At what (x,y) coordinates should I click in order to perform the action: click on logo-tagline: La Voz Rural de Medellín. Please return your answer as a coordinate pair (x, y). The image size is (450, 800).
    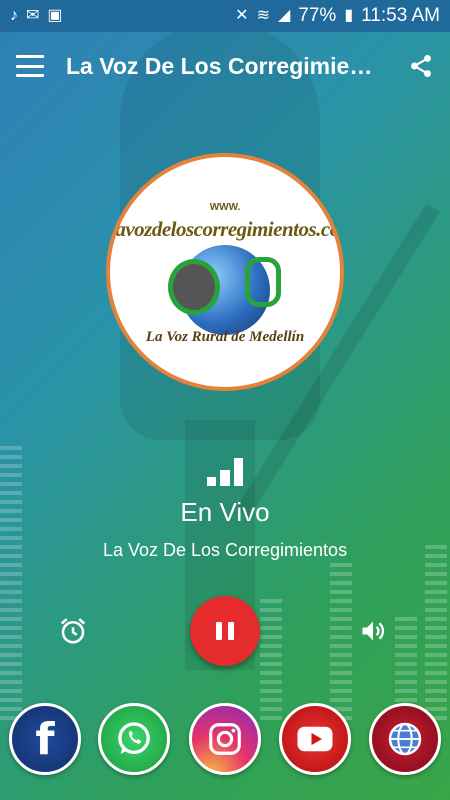
    Looking at the image, I should click on (225, 337).